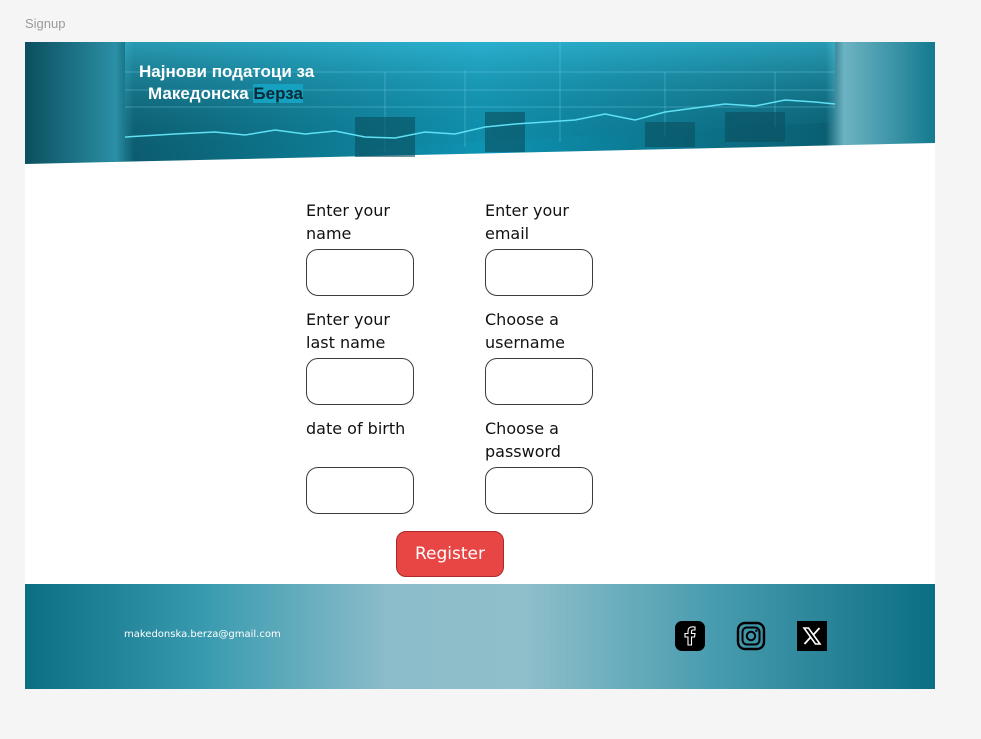 The height and width of the screenshot is (739, 981). I want to click on email-label-line1: Enter your, so click(527, 210).